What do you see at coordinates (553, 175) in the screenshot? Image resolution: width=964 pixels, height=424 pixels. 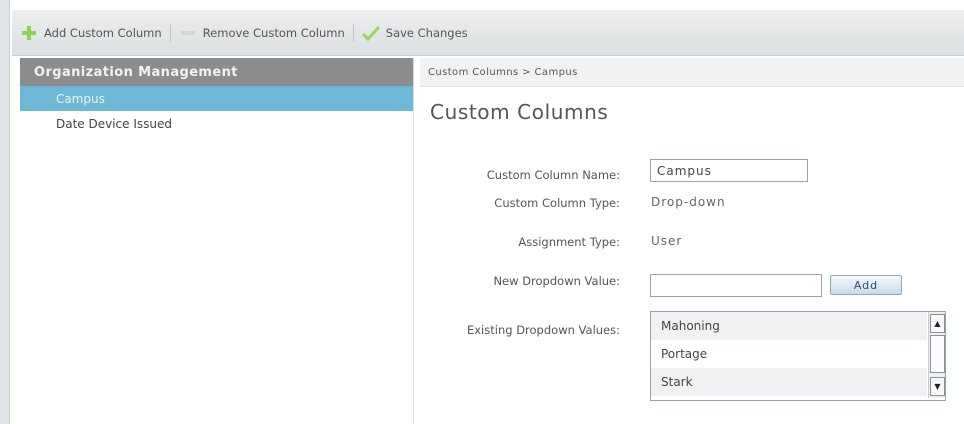 I see `custom-column-name-label: Custom Column Name:` at bounding box center [553, 175].